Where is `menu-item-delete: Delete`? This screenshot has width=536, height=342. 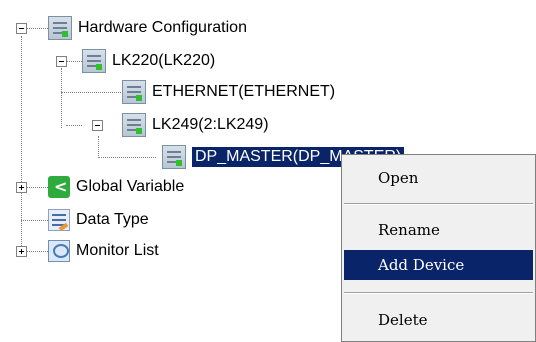 menu-item-delete: Delete is located at coordinates (438, 320).